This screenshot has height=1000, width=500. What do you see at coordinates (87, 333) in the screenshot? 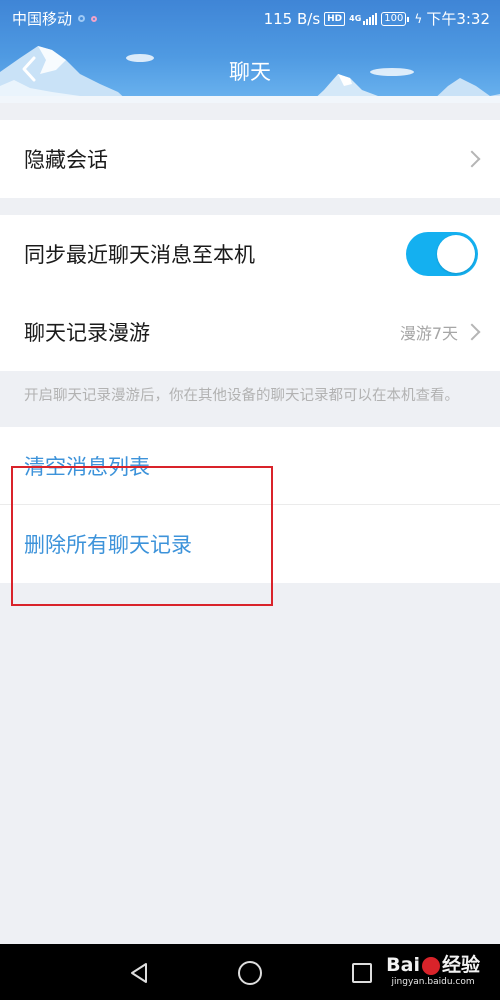
I see `roaming-label: 聊天记录漫游` at bounding box center [87, 333].